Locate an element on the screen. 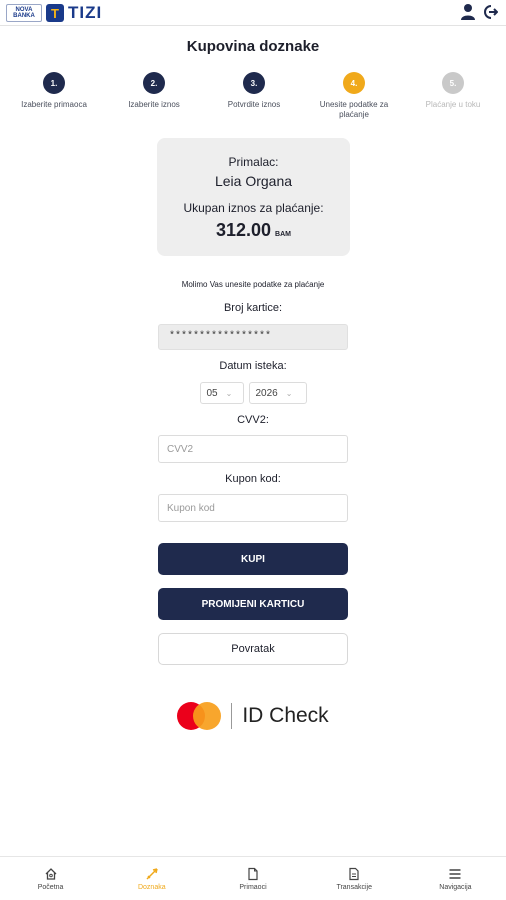  expiry-year-select: 2026 ⌄ is located at coordinates (277, 393).